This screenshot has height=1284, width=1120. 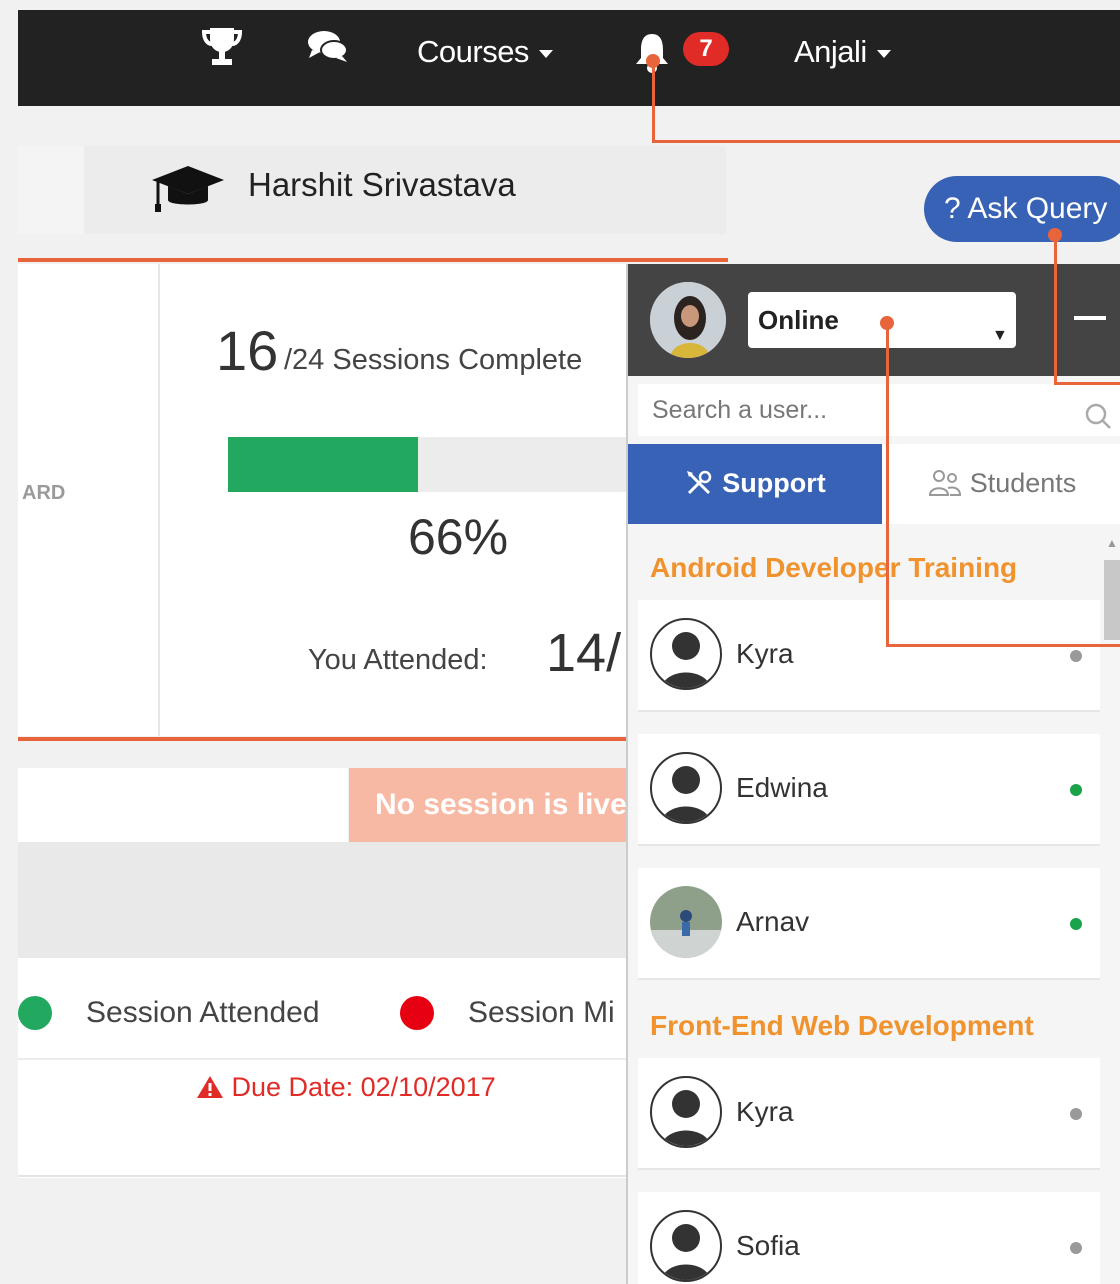 I want to click on group-title: Front-End Web Development, so click(x=842, y=1025).